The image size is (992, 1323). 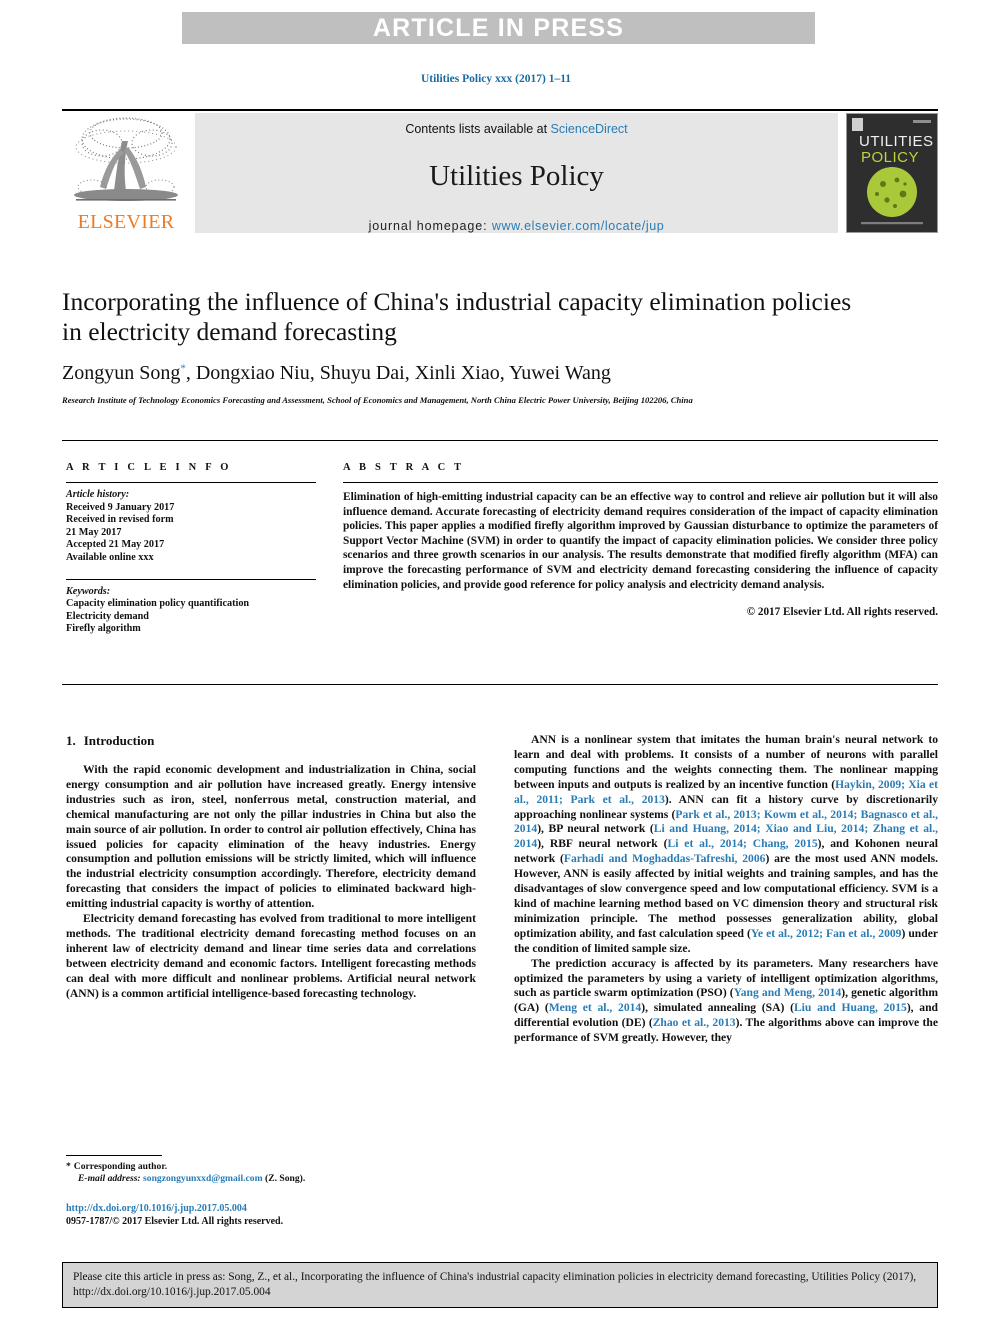 What do you see at coordinates (191, 482) in the screenshot?
I see `article-info-rule` at bounding box center [191, 482].